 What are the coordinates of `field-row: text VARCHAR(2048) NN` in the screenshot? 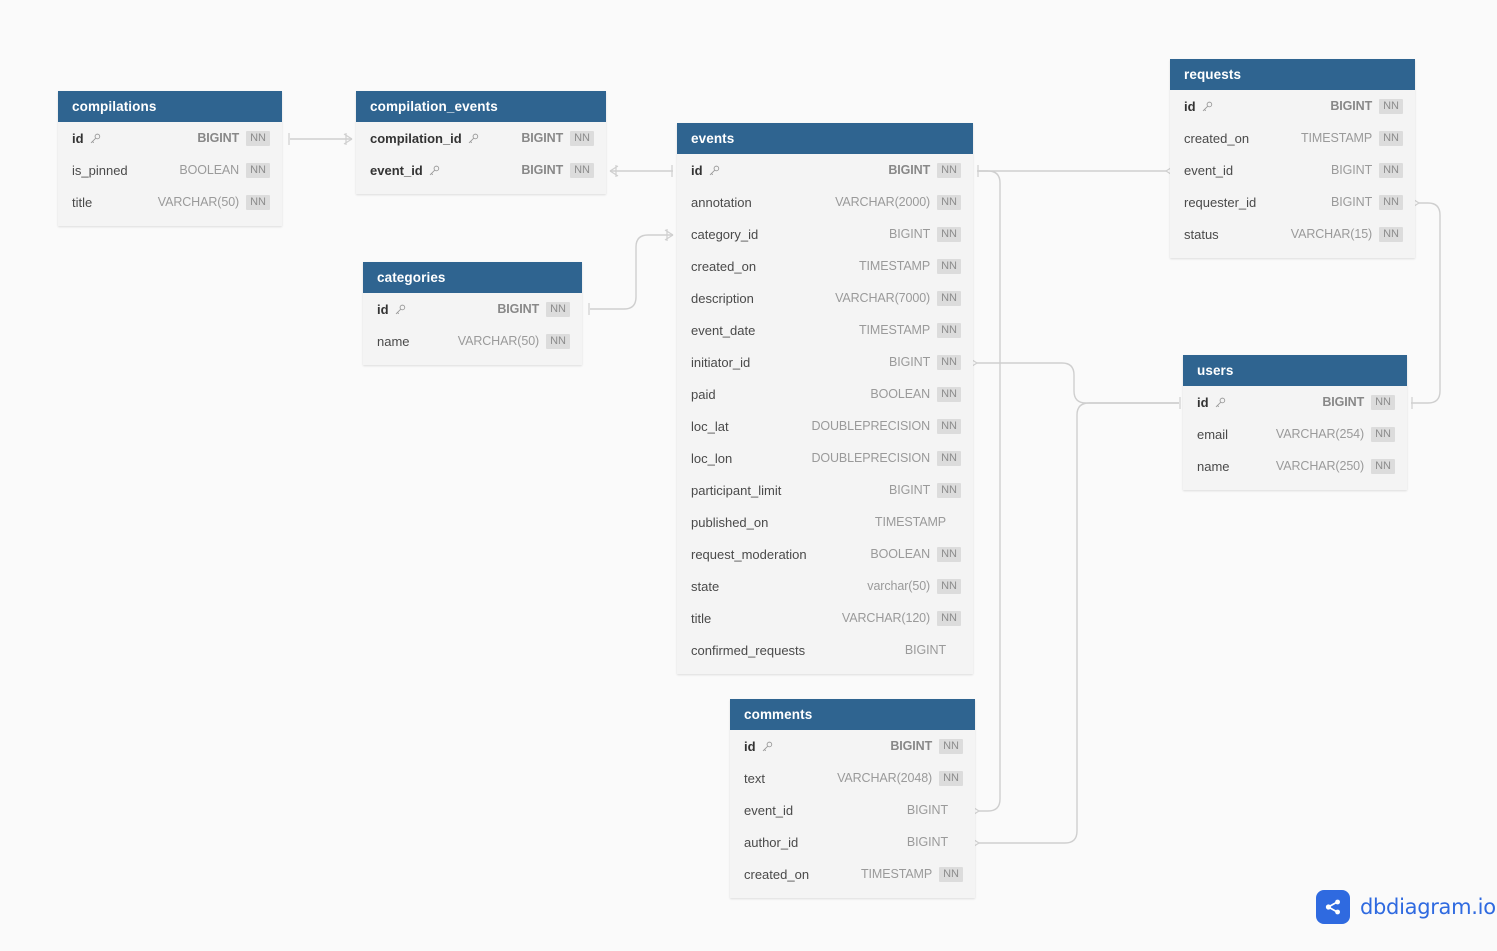 It's located at (852, 778).